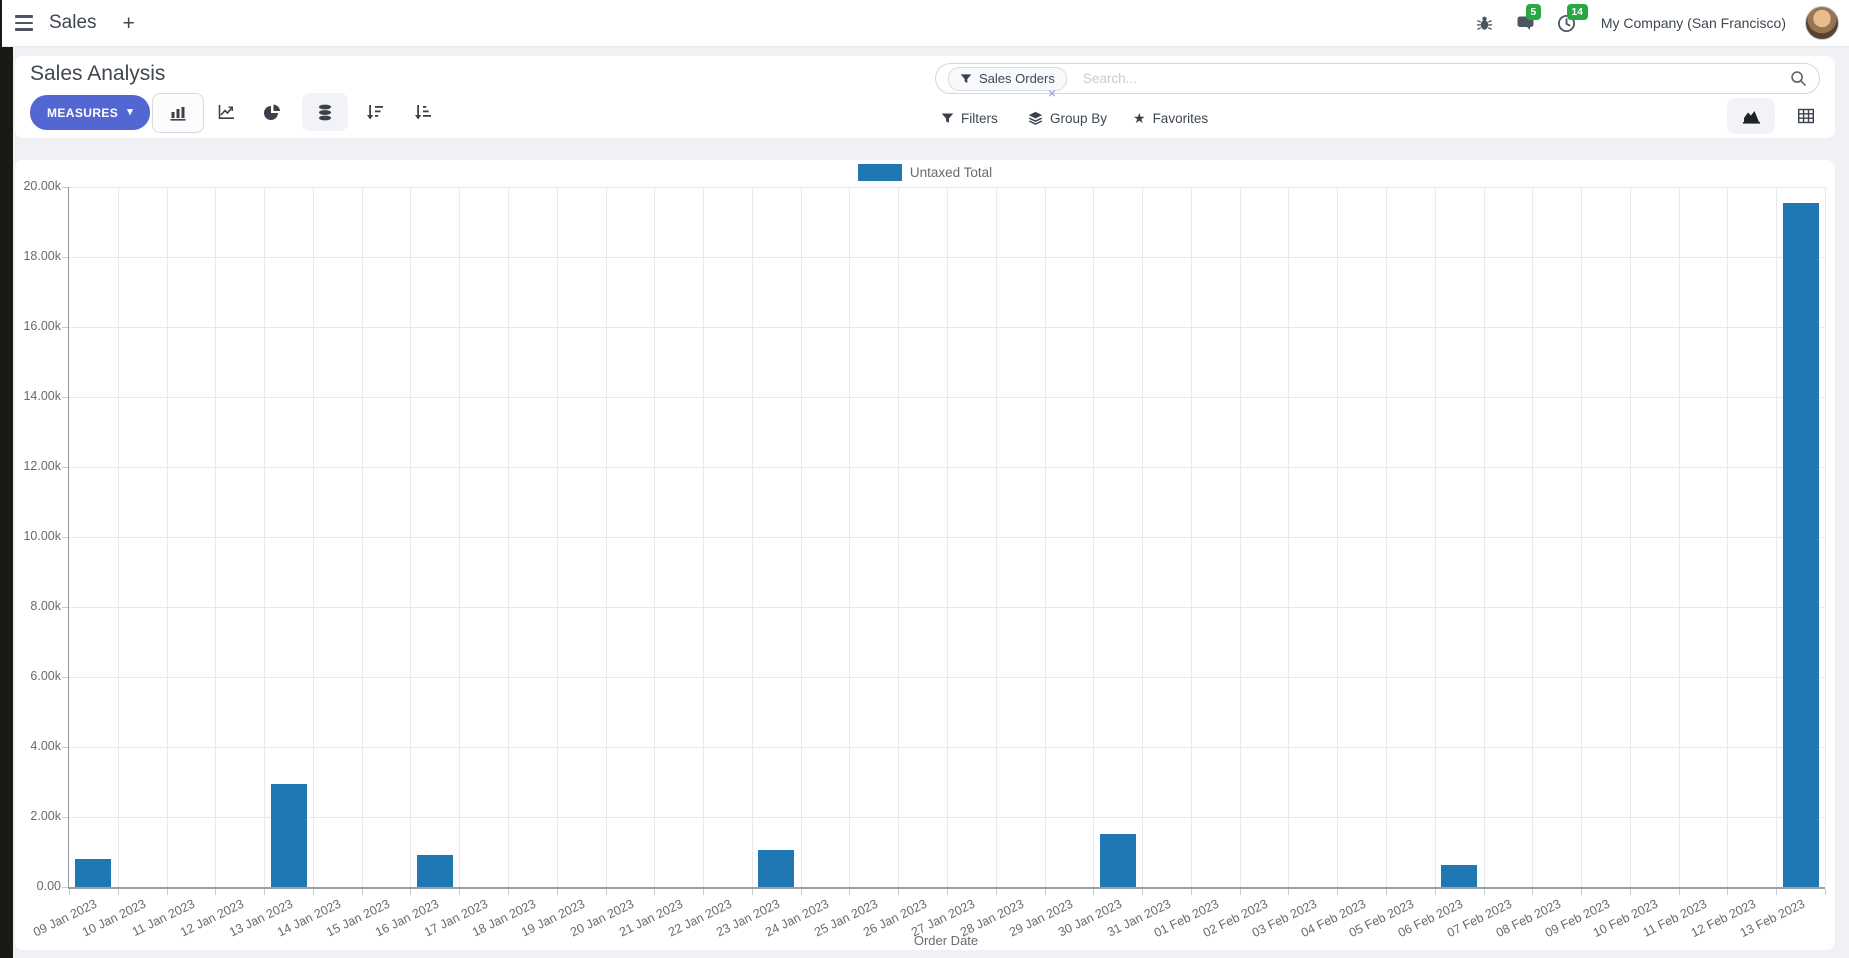 The height and width of the screenshot is (958, 1849). I want to click on line-chart-button, so click(226, 112).